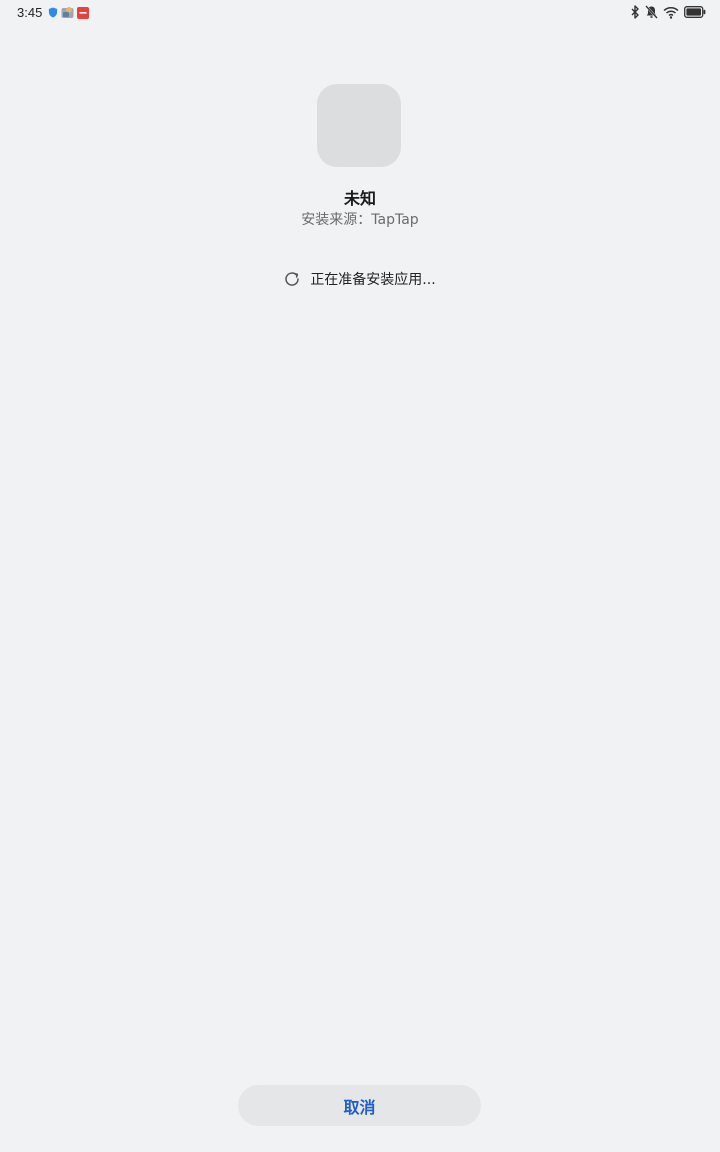  What do you see at coordinates (359, 1105) in the screenshot?
I see `cancel-button: 取消` at bounding box center [359, 1105].